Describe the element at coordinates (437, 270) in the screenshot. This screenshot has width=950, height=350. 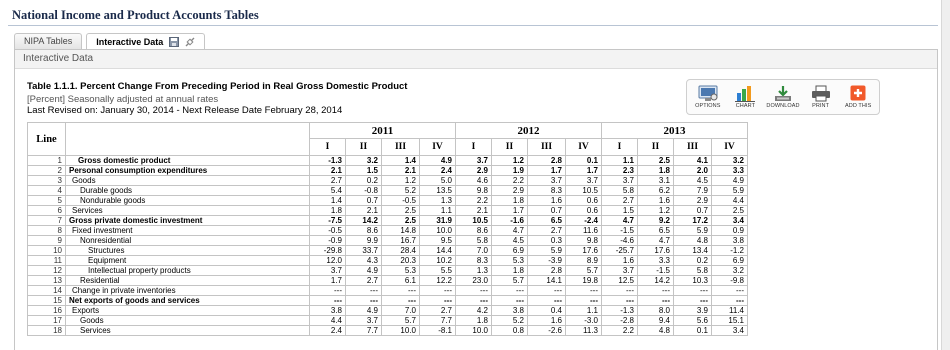
I see `data-cell: 5.5` at that location.